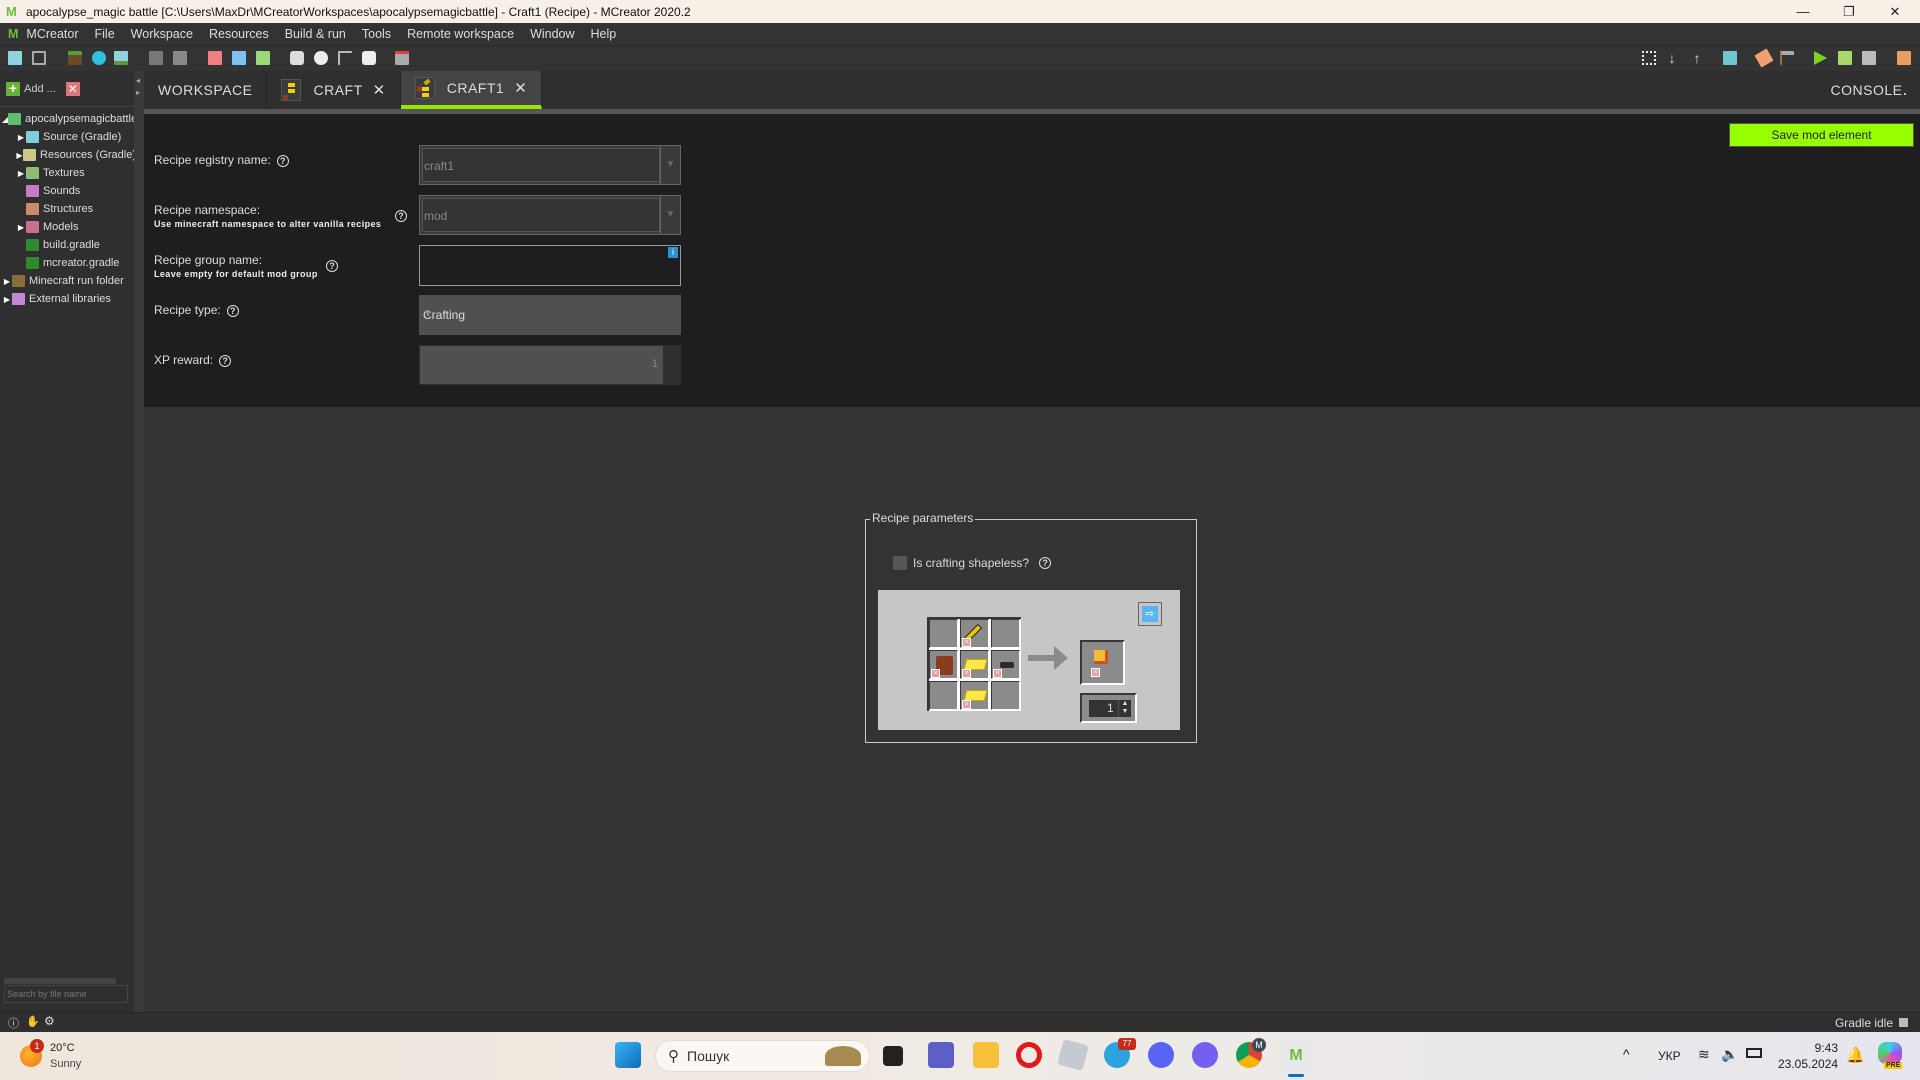 This screenshot has height=1080, width=1920. What do you see at coordinates (1697, 58) in the screenshot?
I see `push-icon: ↑` at bounding box center [1697, 58].